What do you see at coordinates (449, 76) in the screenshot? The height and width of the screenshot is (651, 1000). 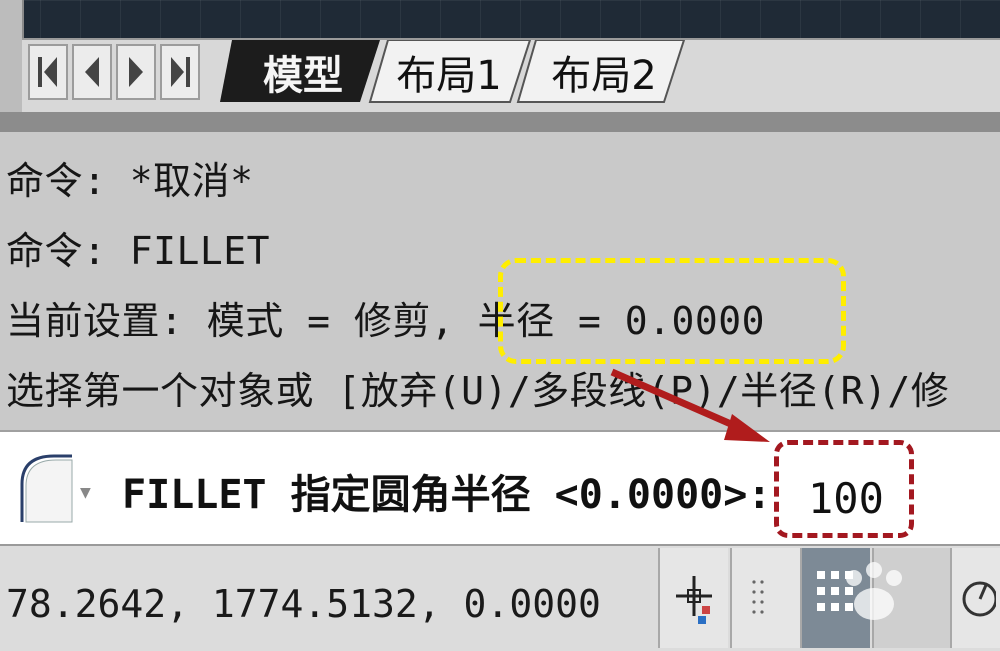 I see `tab-layout1-label: 布局1` at bounding box center [449, 76].